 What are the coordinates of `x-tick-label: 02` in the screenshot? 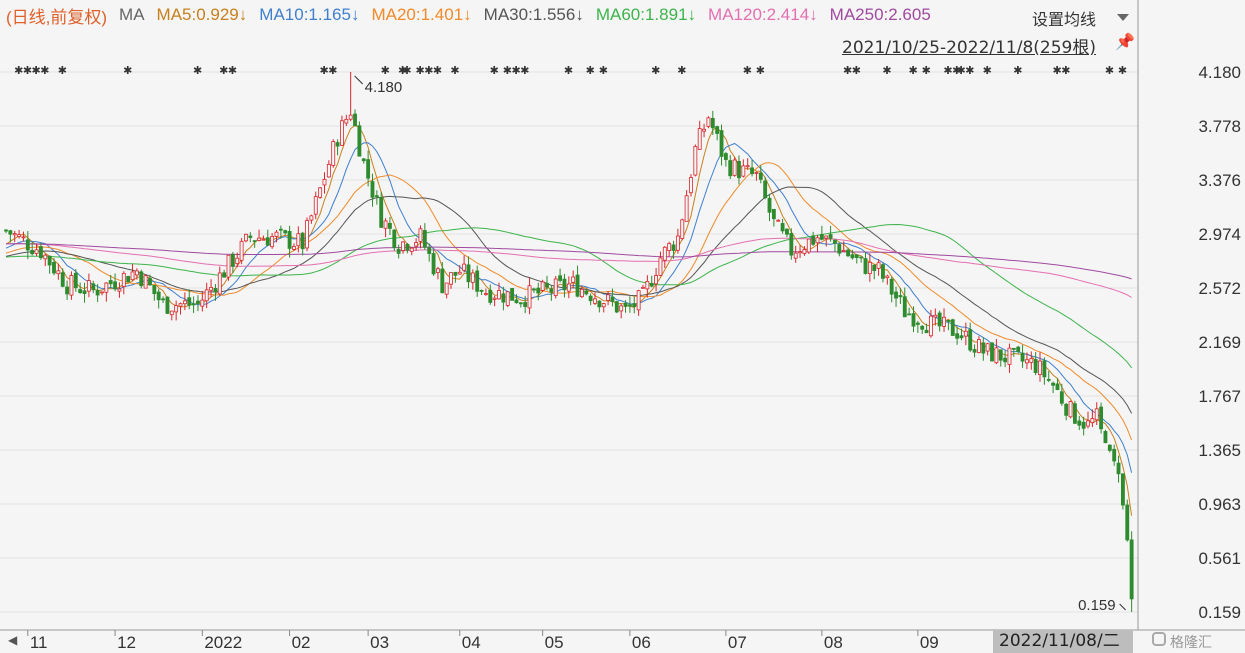 It's located at (301, 642).